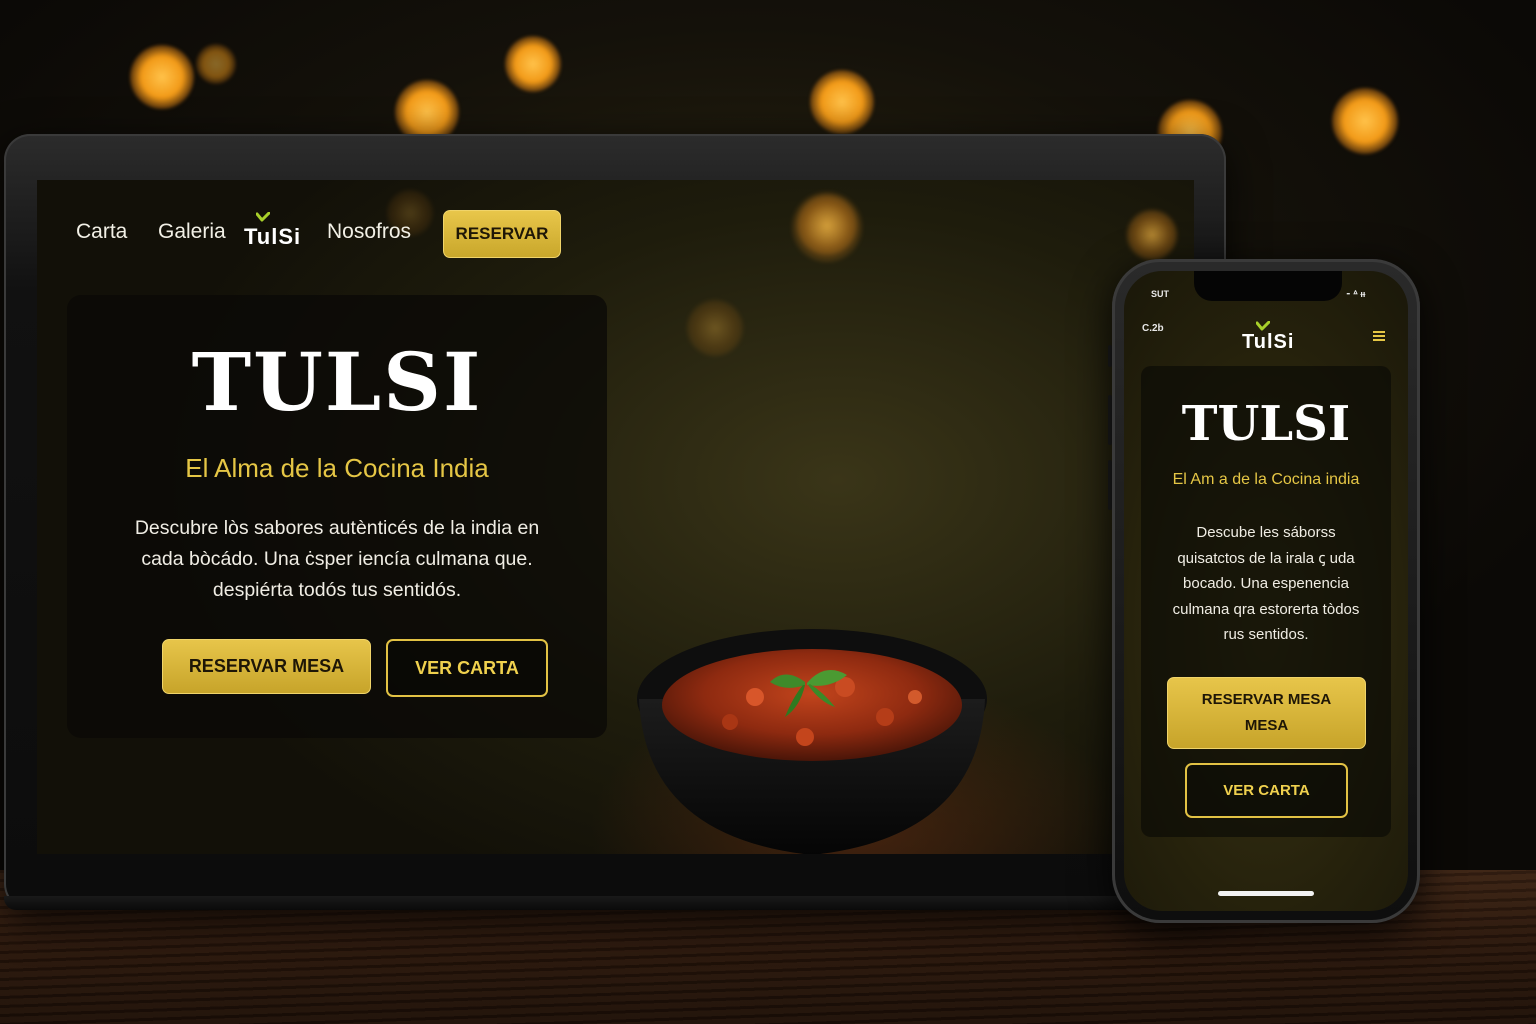  I want to click on hamburger-icon, so click(1379, 336).